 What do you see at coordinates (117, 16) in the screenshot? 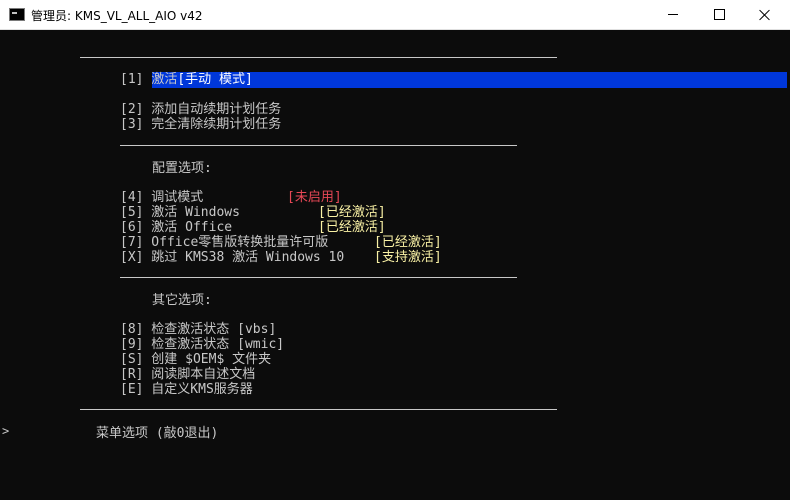
I see `window-title: 管理员: KMS_VL_ALL_AIO v42` at bounding box center [117, 16].